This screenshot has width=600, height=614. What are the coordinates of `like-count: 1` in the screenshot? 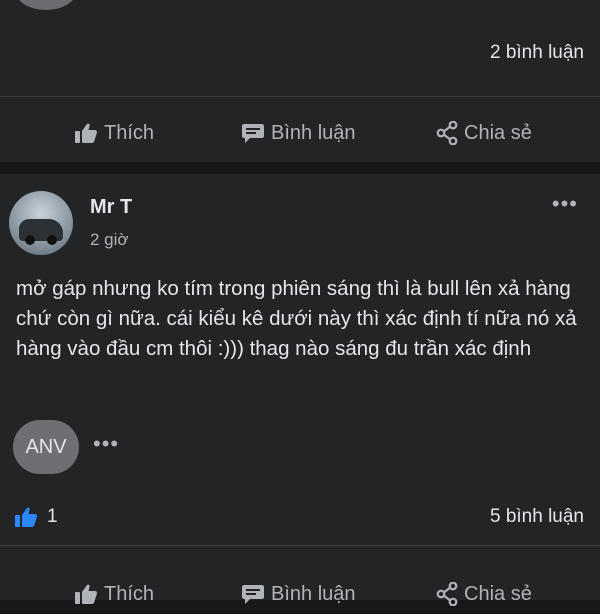 It's located at (52, 516).